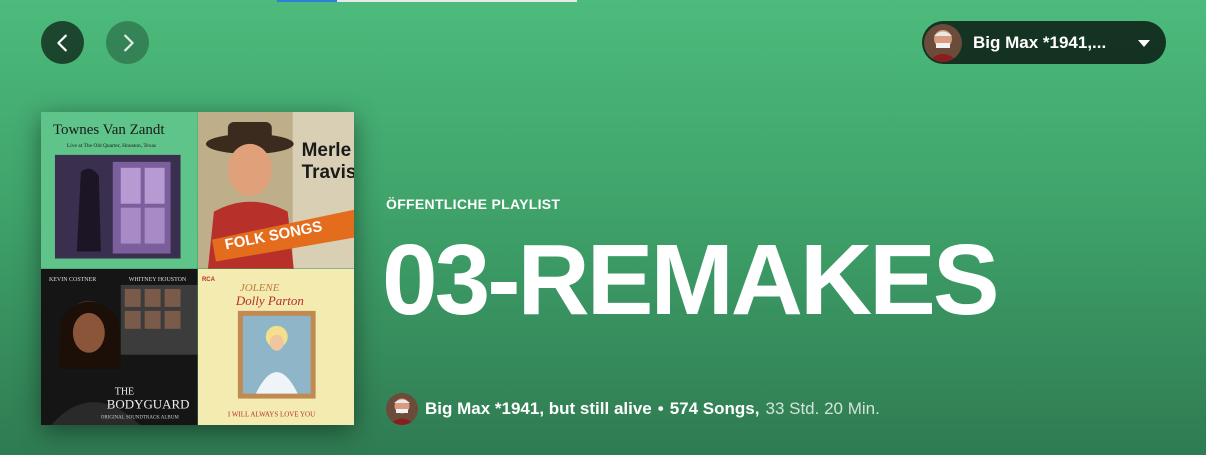 The image size is (1206, 455). Describe the element at coordinates (111, 146) in the screenshot. I see `svg-text:Live at The Old Quarter, Houst: Live at The Old Quarter, Houston, Texas` at that location.